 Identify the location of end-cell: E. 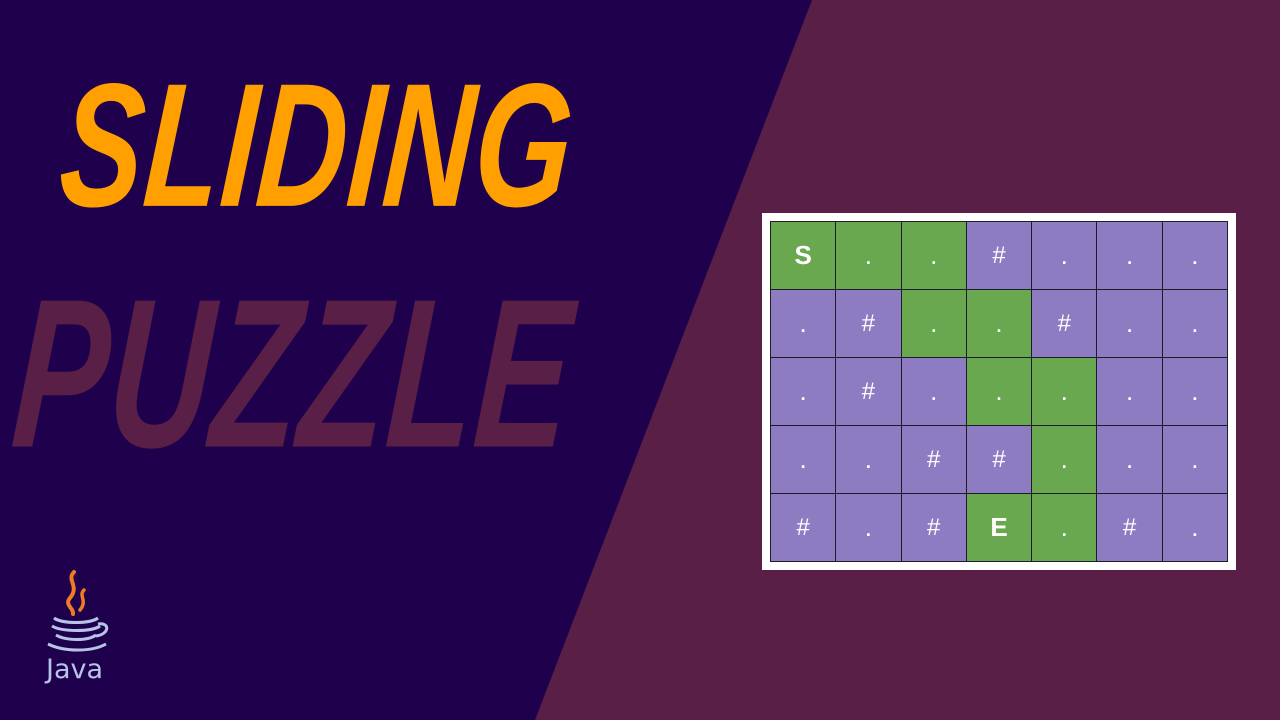
(999, 528).